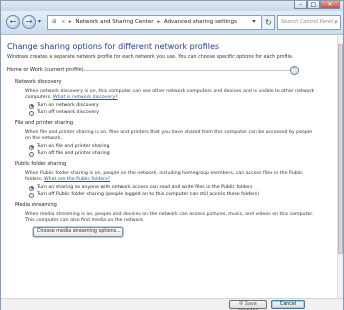  I want to click on search-input: Search Control Panel ⌕, so click(309, 22).